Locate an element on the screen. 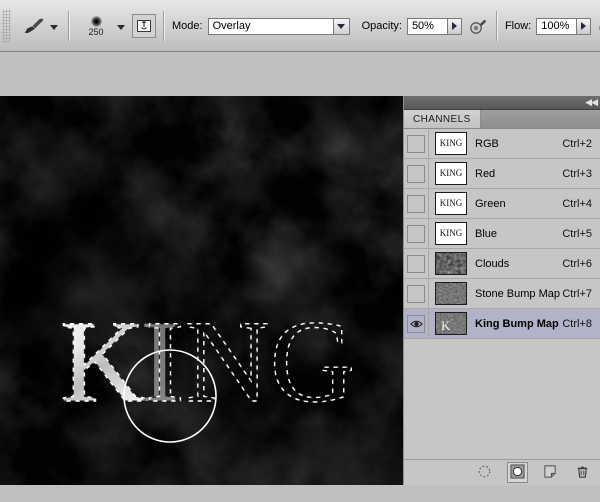 The image size is (600, 502). chevron-down-icon is located at coordinates (341, 26).